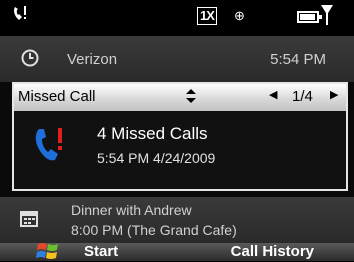  Describe the element at coordinates (92, 59) in the screenshot. I see `carrier-name: Verizon` at that location.